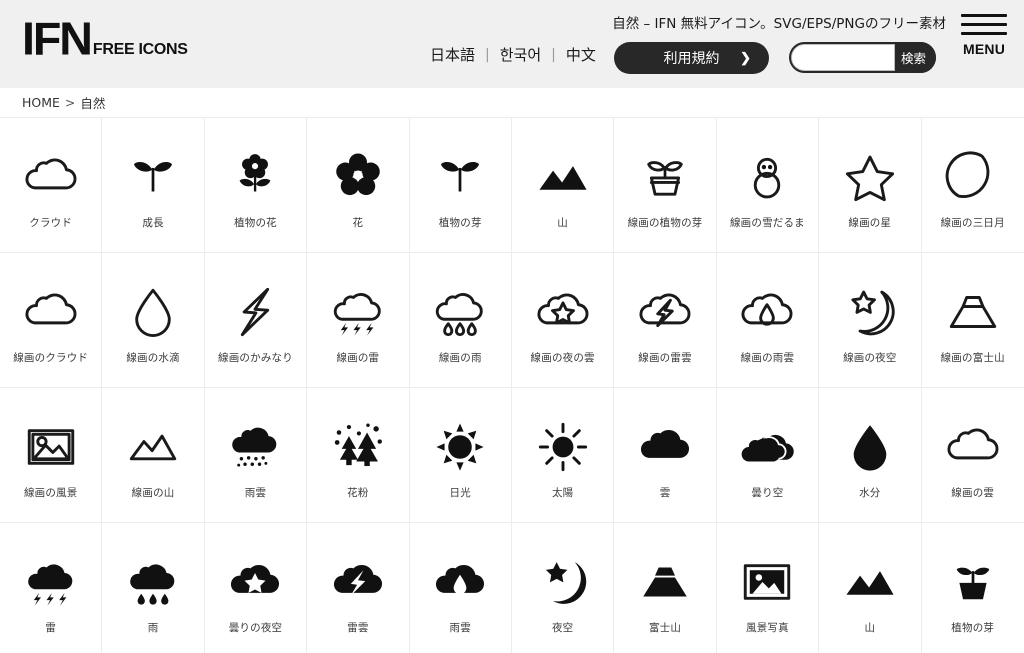  I want to click on icon-cell-label: 成長, so click(153, 222).